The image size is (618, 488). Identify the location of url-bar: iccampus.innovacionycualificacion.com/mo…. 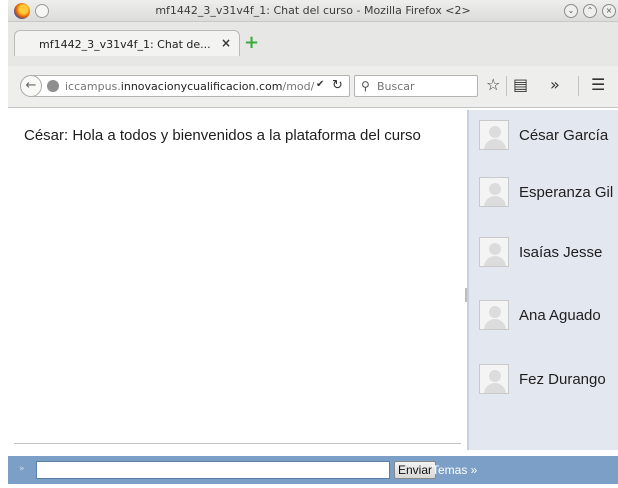
(191, 86).